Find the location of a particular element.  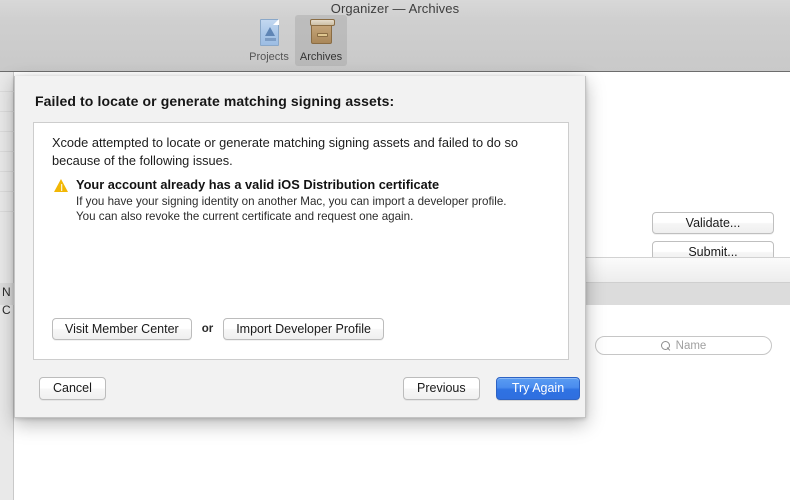

toolbar-item-projects-label: Projects is located at coordinates (269, 57).